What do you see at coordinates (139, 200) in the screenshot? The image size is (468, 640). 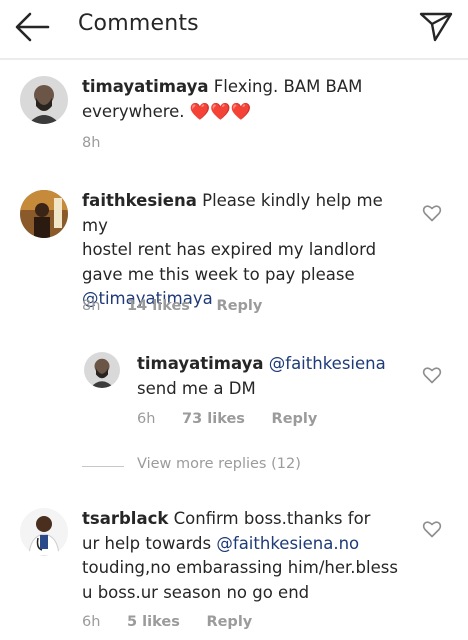 I see `comment-username: faithkesiena` at bounding box center [139, 200].